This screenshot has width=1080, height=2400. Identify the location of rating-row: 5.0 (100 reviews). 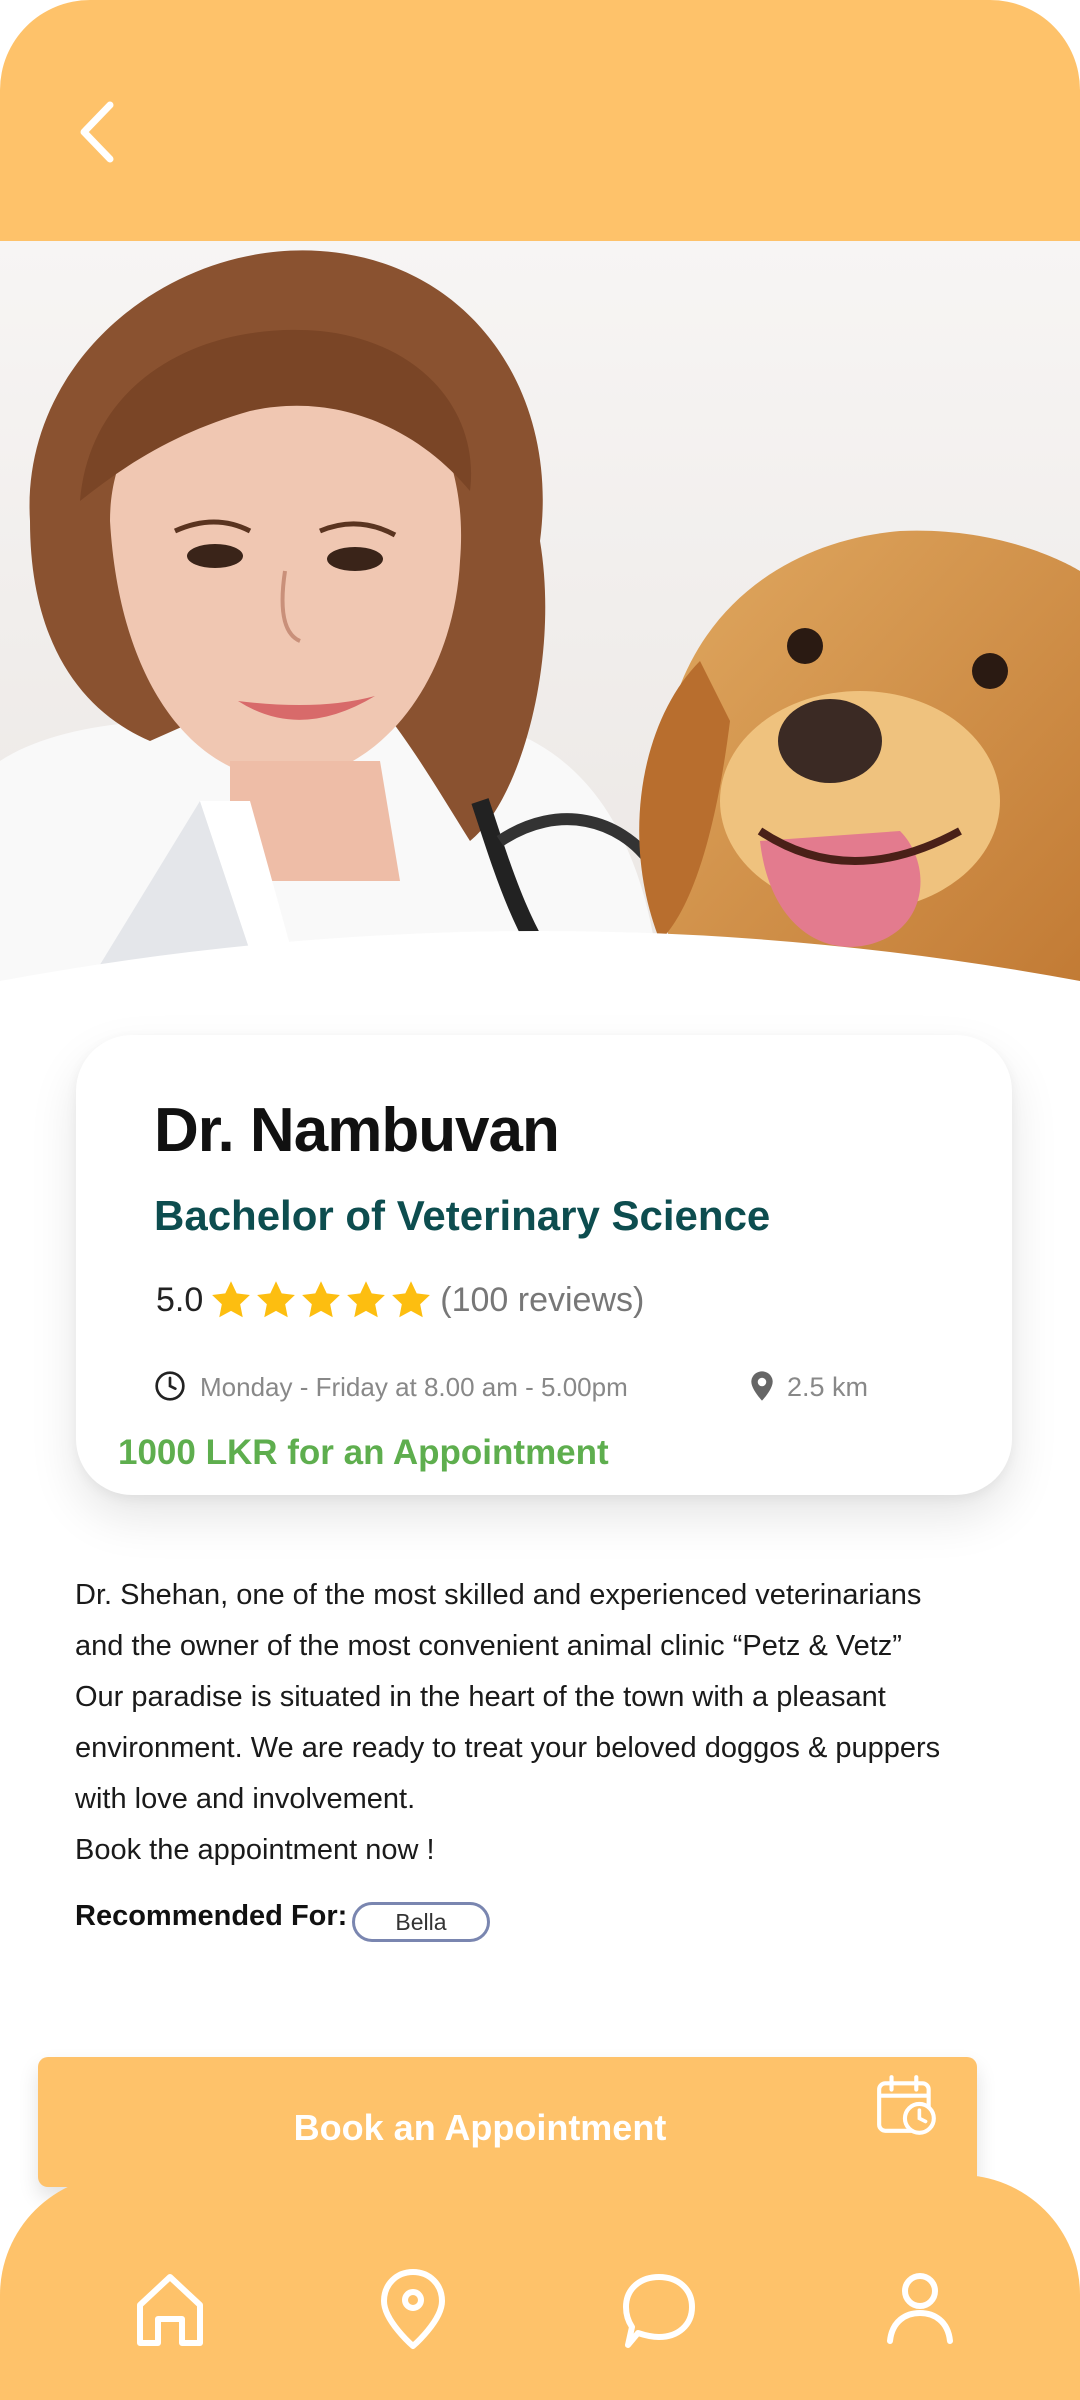
(400, 1300).